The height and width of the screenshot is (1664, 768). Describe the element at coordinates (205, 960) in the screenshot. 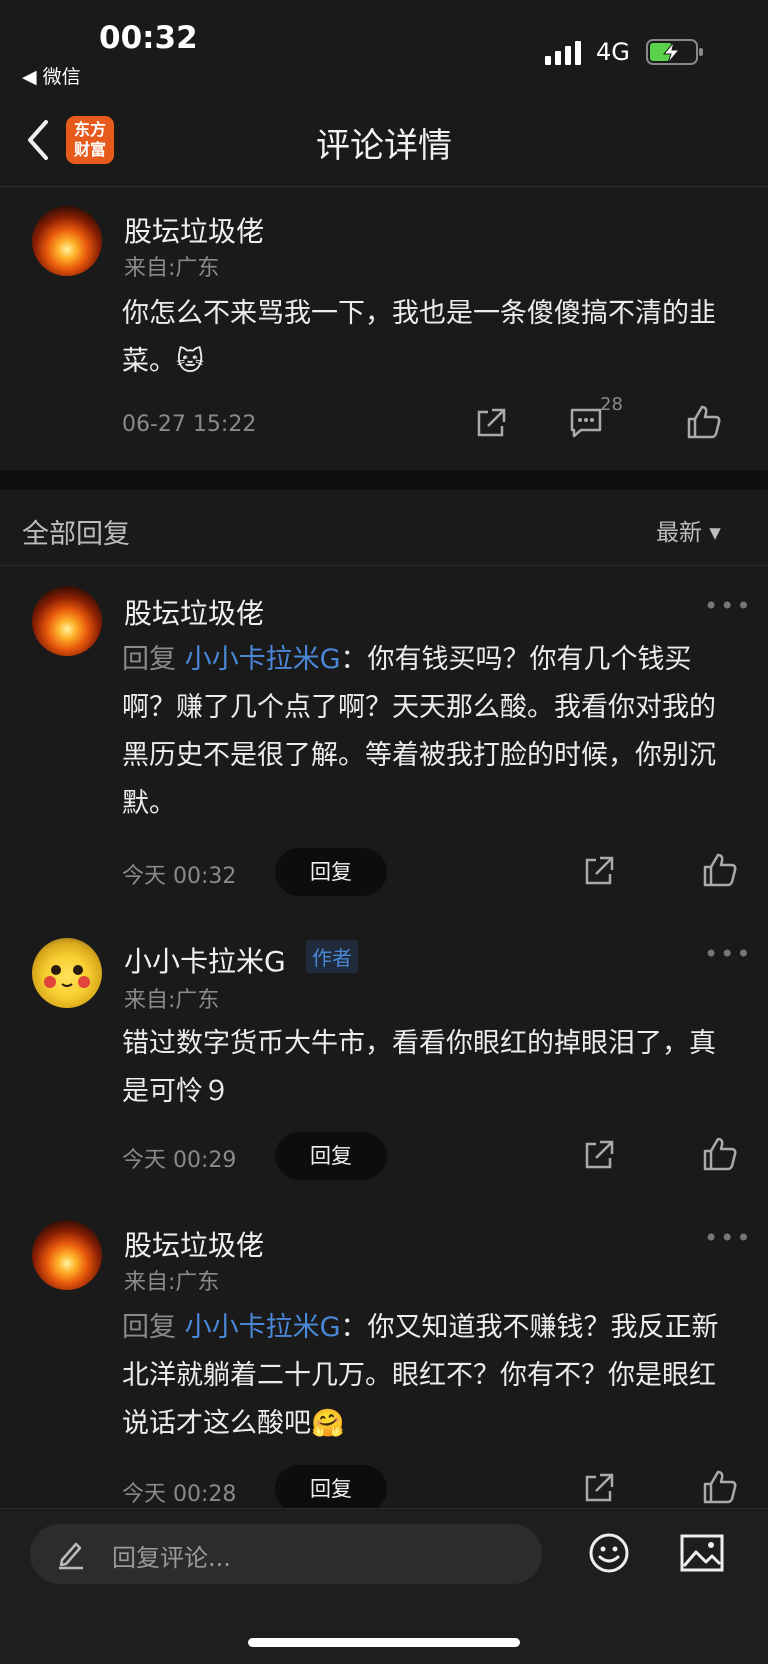

I see `reply-username: 小小卡拉米G` at that location.